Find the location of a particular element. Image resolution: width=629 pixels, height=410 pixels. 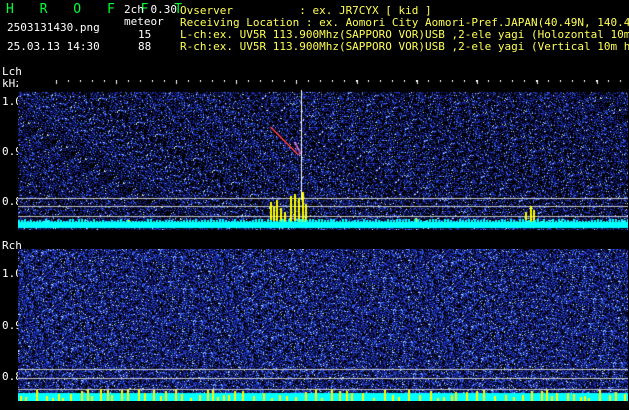

image-filename: 2503131430.png is located at coordinates (53, 27).